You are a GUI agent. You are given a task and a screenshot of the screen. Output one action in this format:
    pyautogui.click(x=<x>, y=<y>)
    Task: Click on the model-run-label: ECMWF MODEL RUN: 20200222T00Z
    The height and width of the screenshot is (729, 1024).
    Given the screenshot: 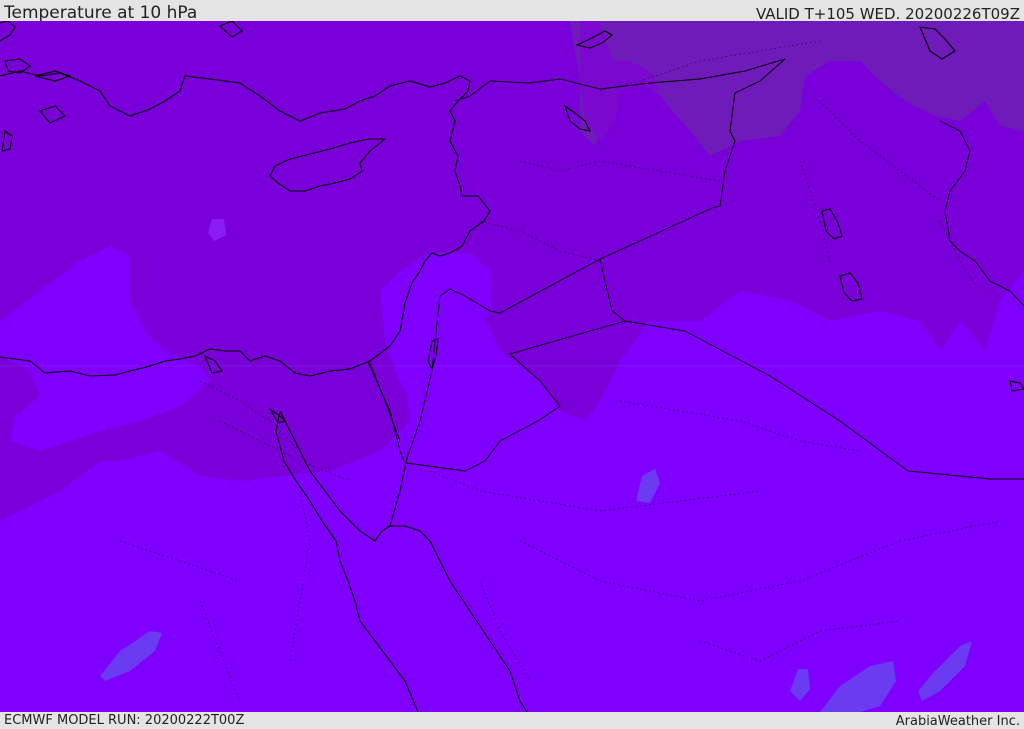 What is the action you would take?
    pyautogui.click(x=124, y=720)
    